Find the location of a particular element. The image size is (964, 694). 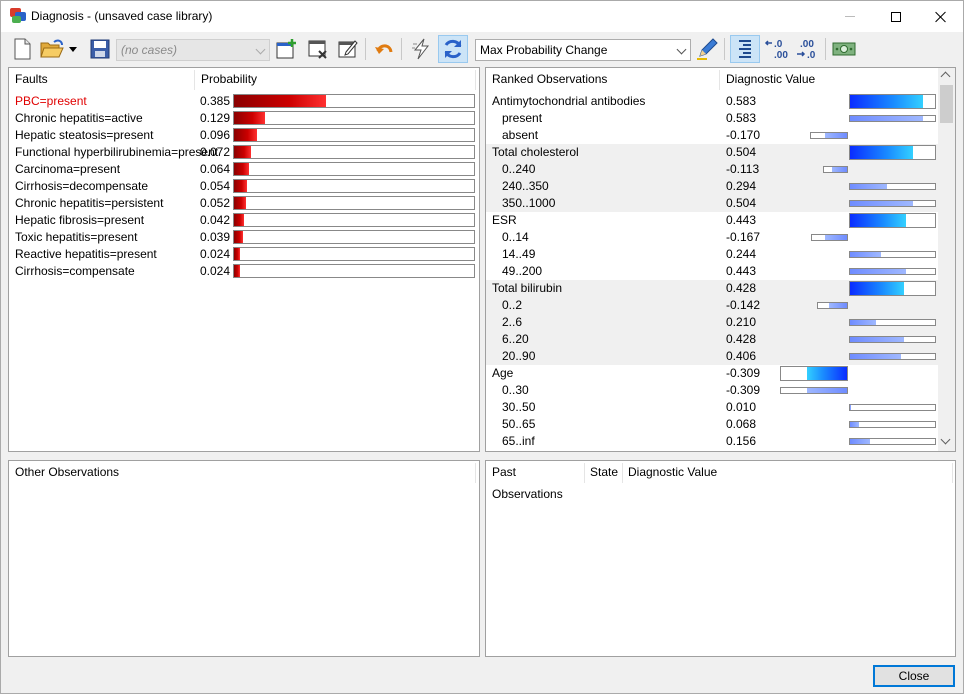

observation-group-row: Antimytochondrial antibodies 0.583 is located at coordinates (712, 101).